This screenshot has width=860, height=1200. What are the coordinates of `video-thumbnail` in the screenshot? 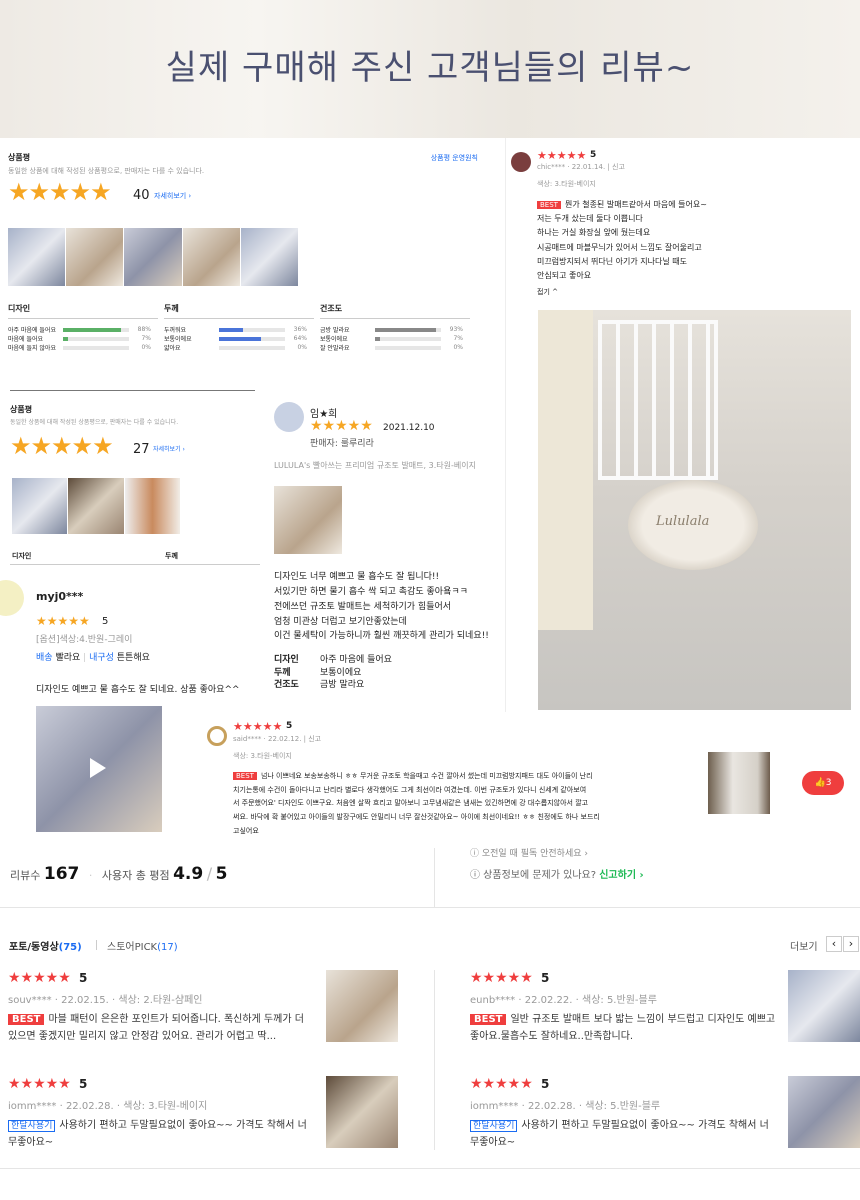 It's located at (99, 769).